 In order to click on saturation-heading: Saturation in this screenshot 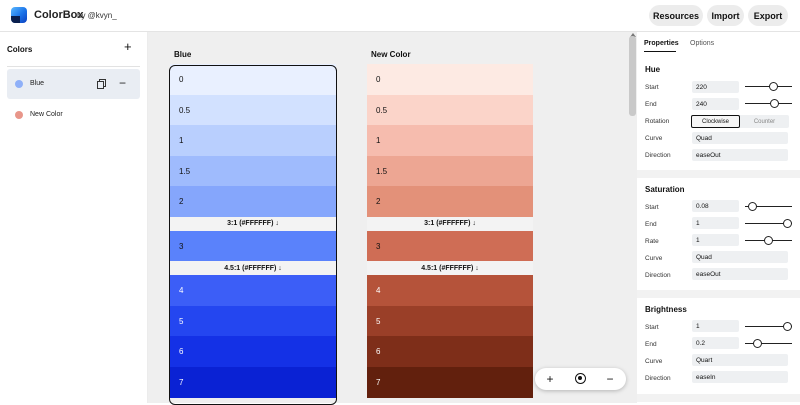, I will do `click(665, 189)`.